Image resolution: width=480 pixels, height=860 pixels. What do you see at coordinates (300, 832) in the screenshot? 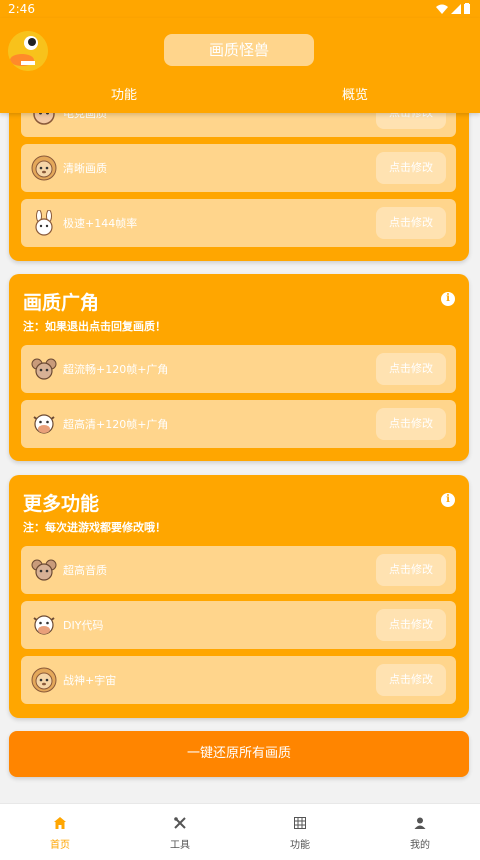
I see `nav-functions: 功能` at bounding box center [300, 832].